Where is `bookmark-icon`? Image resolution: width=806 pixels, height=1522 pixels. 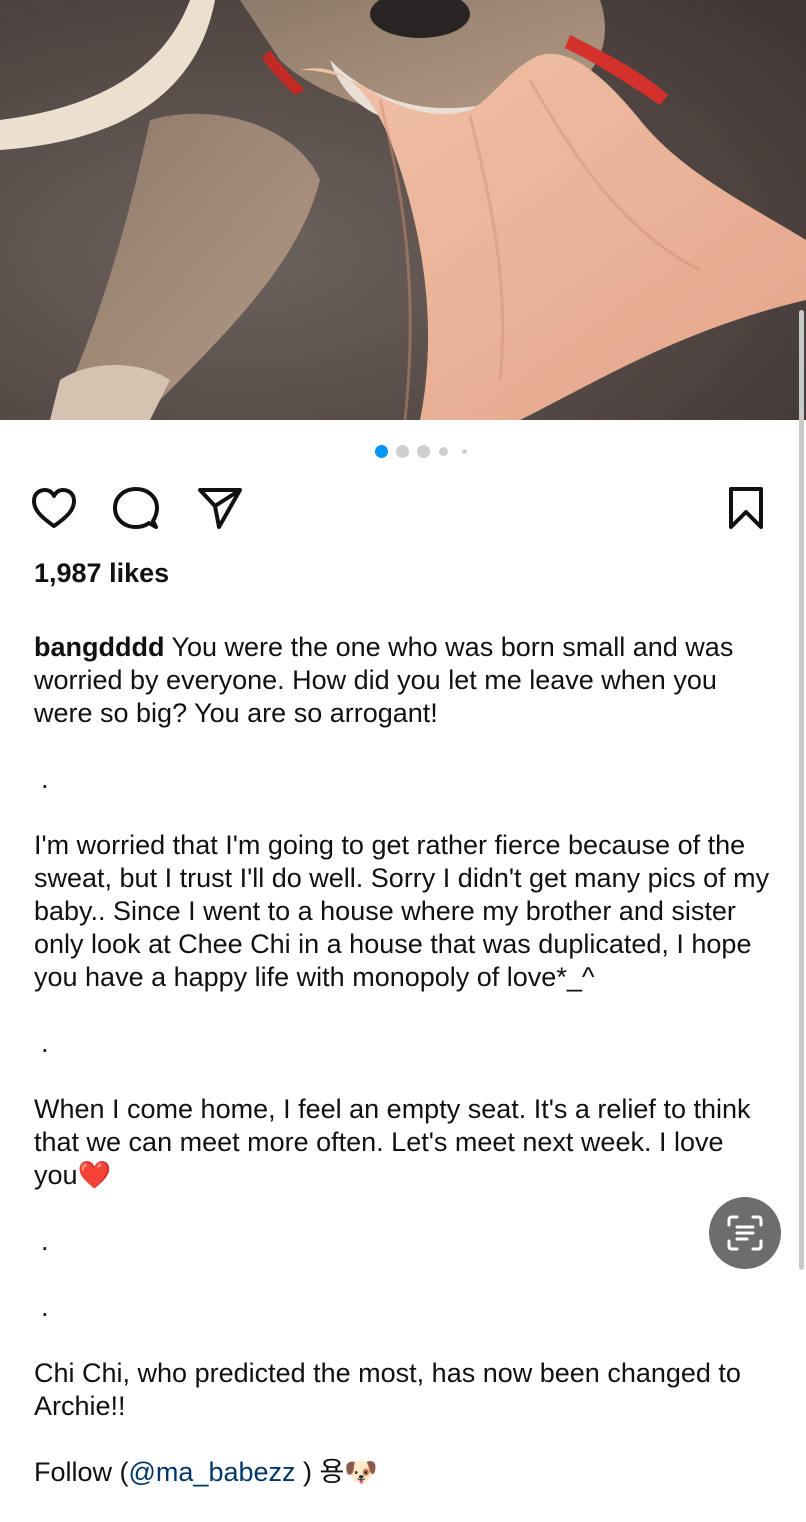 bookmark-icon is located at coordinates (746, 508).